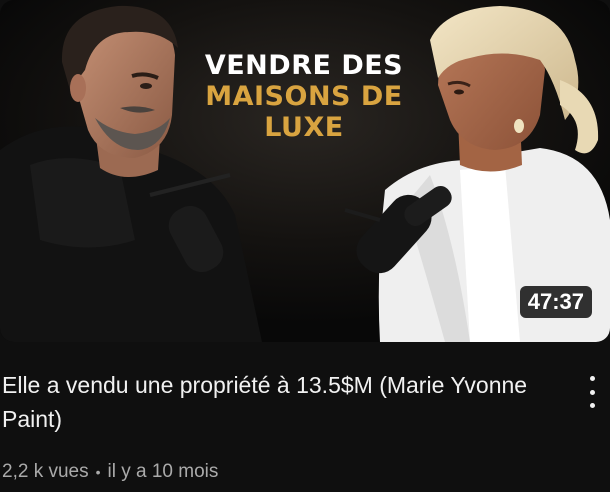 This screenshot has width=610, height=492. Describe the element at coordinates (304, 65) in the screenshot. I see `headline-line-1: VENDRE DES` at that location.